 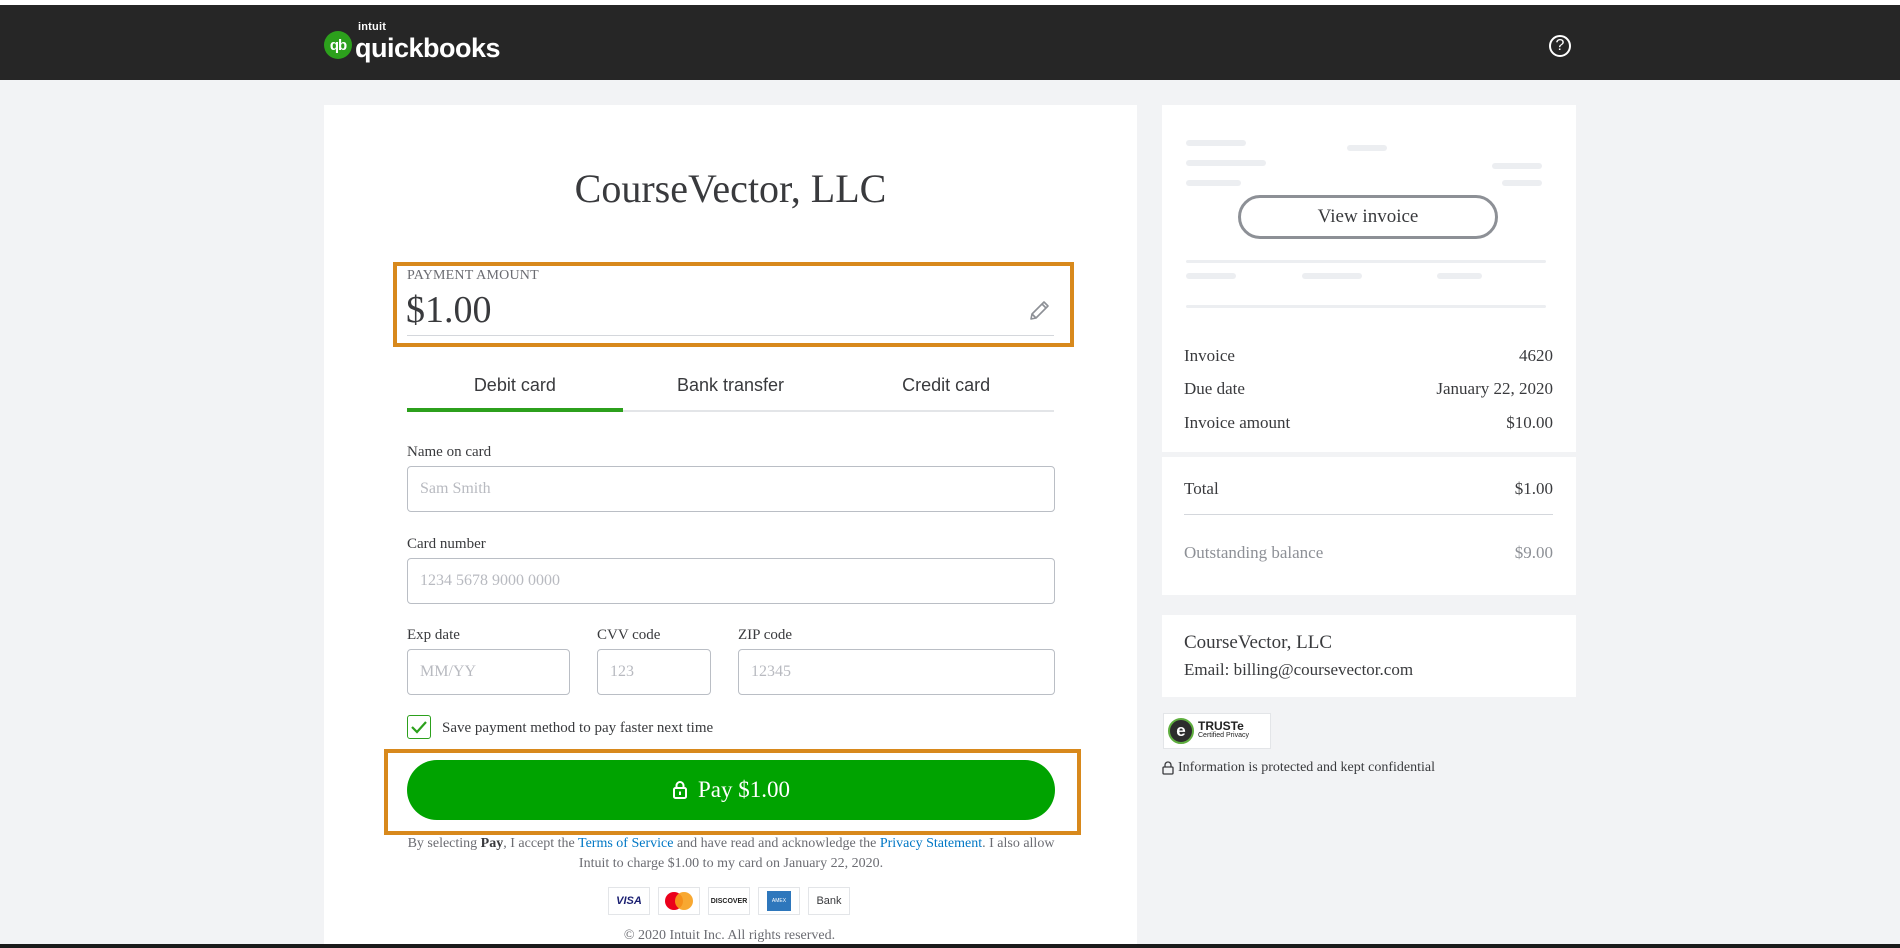 What do you see at coordinates (1299, 669) in the screenshot?
I see `company-email: Email: billing@coursevector.com` at bounding box center [1299, 669].